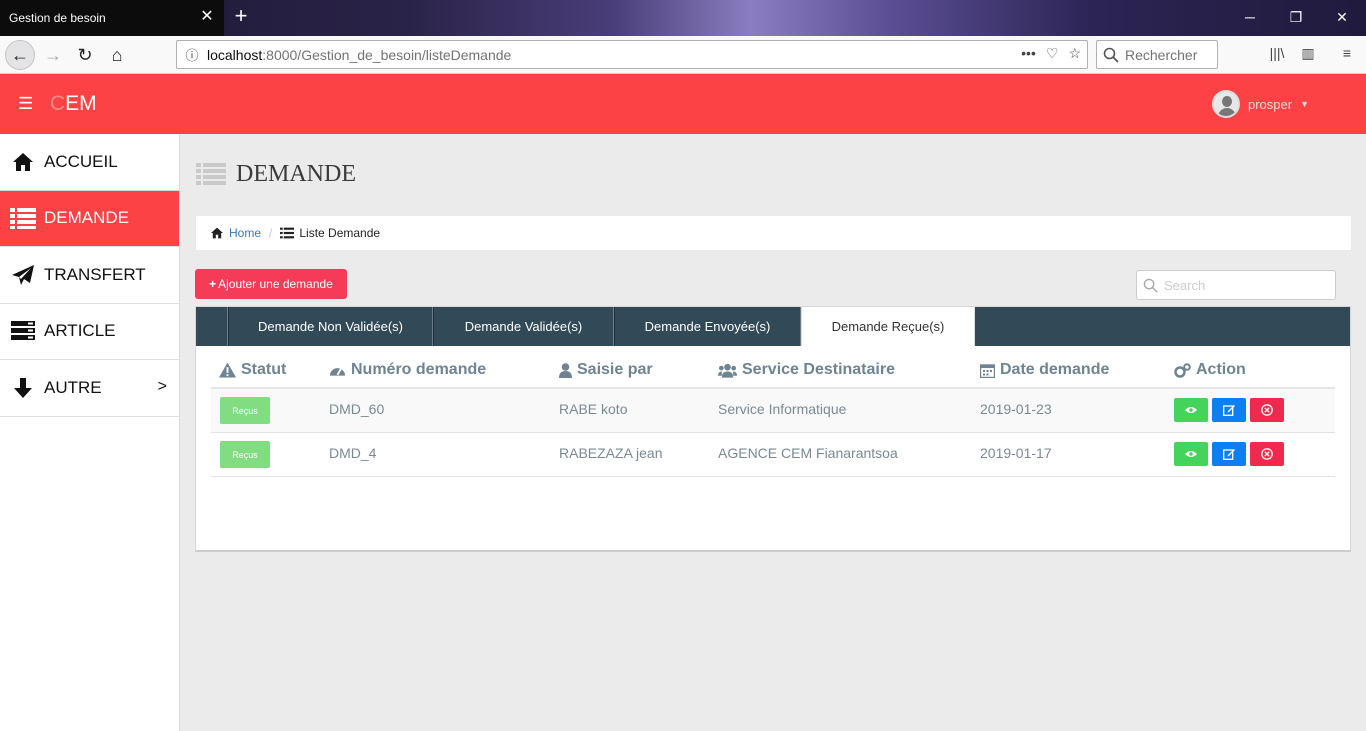 The image size is (1366, 731). Describe the element at coordinates (1304, 104) in the screenshot. I see `caret-down-icon: ▼` at that location.